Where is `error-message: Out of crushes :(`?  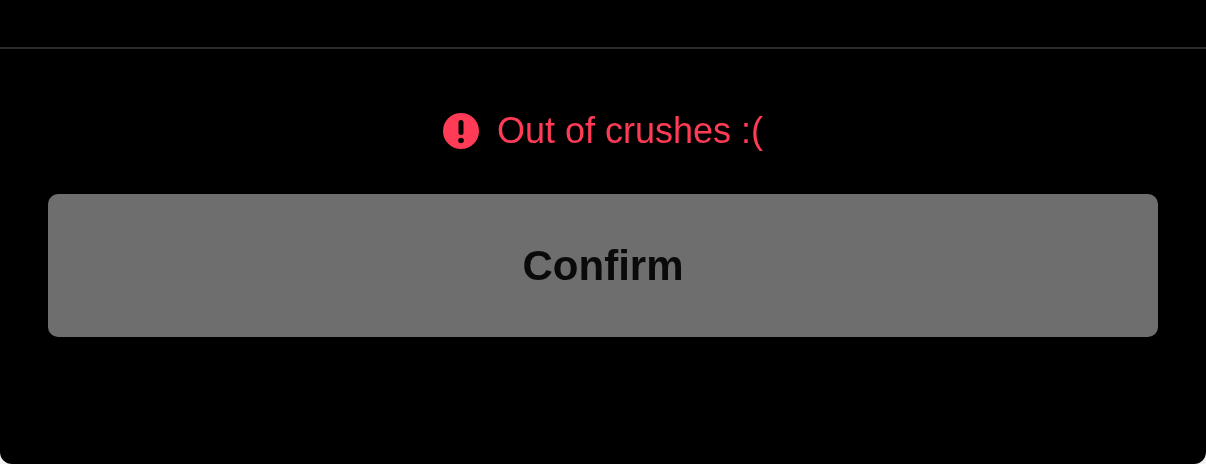
error-message: Out of crushes :( is located at coordinates (630, 131).